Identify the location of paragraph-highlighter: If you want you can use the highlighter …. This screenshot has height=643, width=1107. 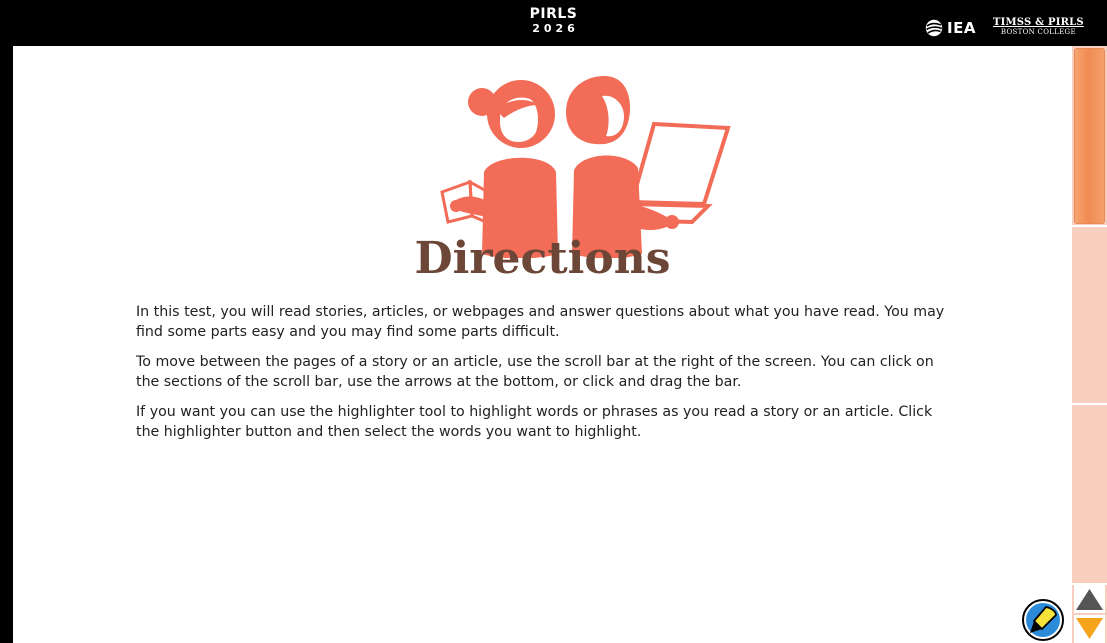
(534, 422).